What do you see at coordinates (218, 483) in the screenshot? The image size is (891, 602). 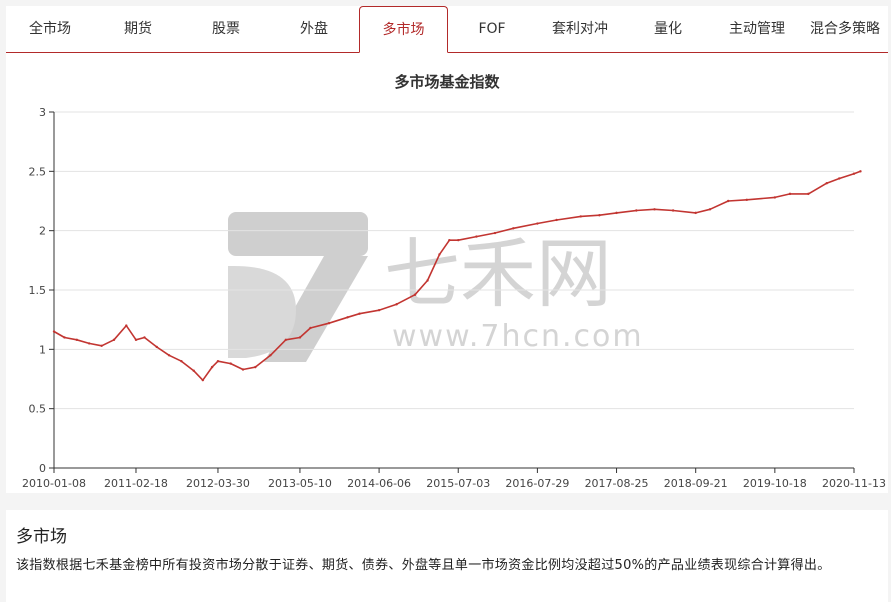 I see `x-tick-label-2: 2012-03-30` at bounding box center [218, 483].